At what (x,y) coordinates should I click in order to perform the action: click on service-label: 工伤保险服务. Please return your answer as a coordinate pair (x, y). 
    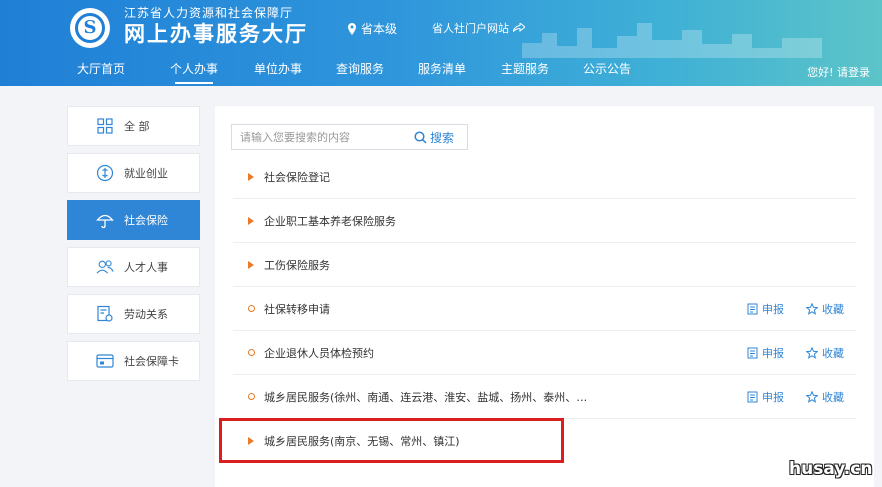
    Looking at the image, I should click on (297, 265).